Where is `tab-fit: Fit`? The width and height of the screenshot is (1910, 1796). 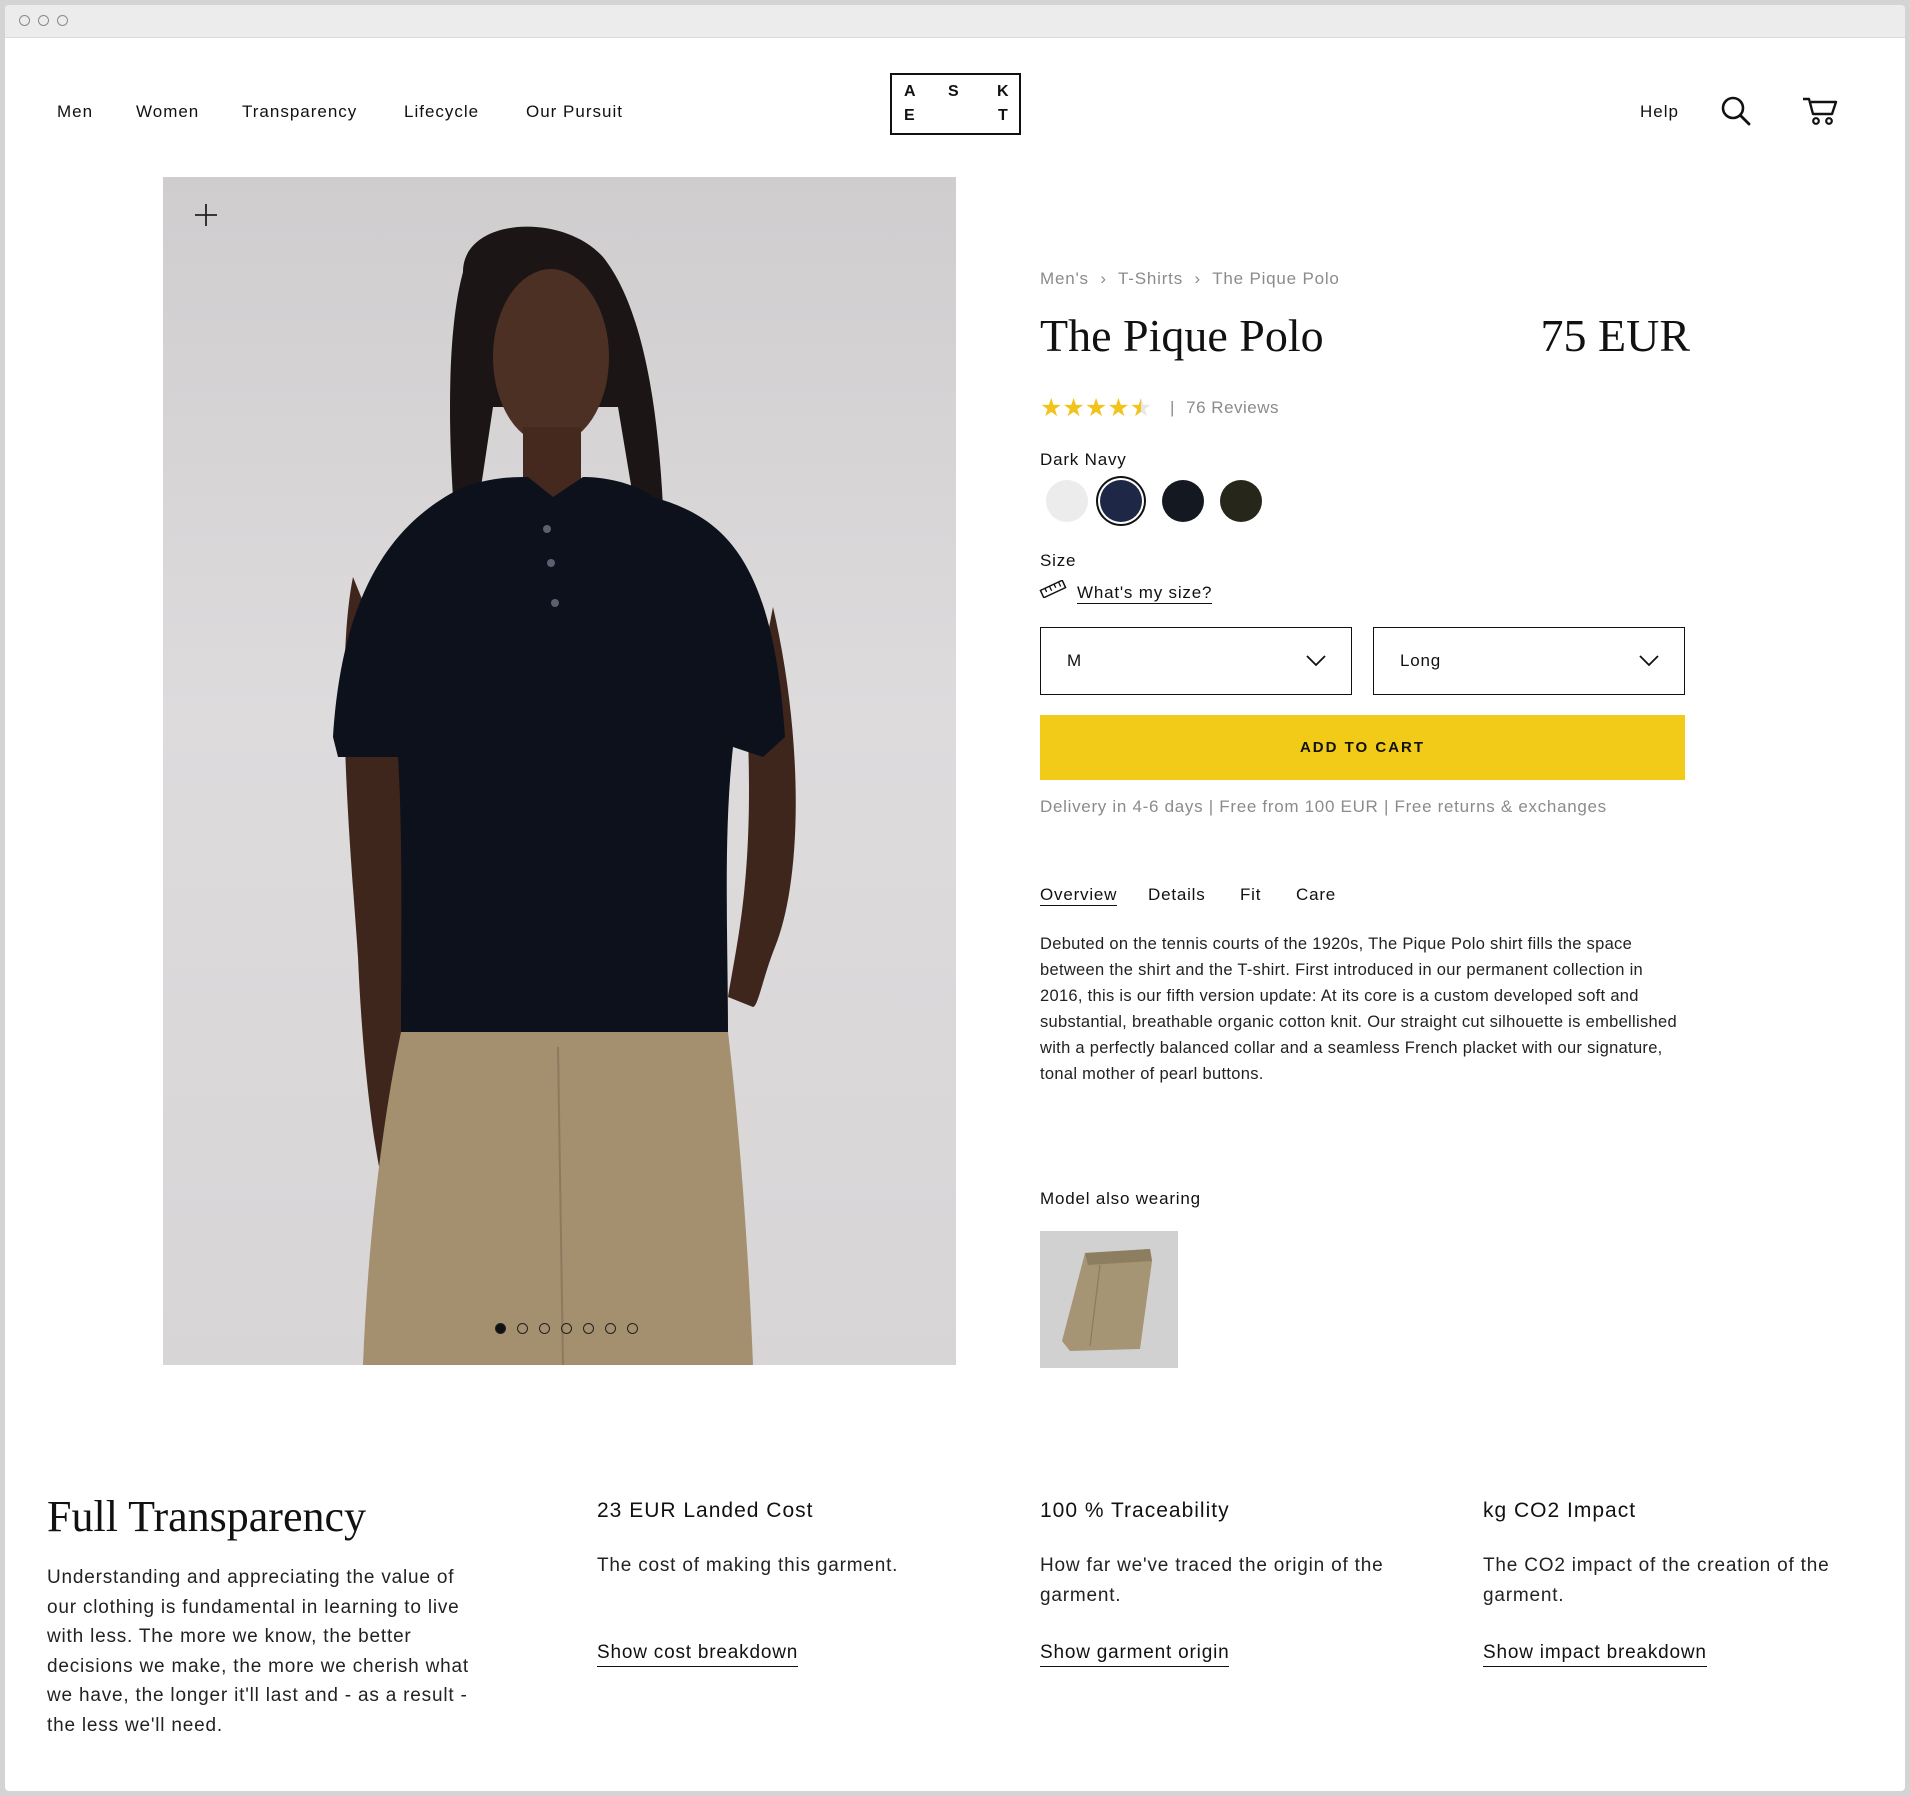 tab-fit: Fit is located at coordinates (1250, 895).